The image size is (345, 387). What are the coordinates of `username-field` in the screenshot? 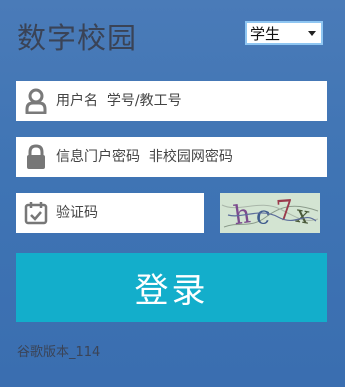 It's located at (171, 101).